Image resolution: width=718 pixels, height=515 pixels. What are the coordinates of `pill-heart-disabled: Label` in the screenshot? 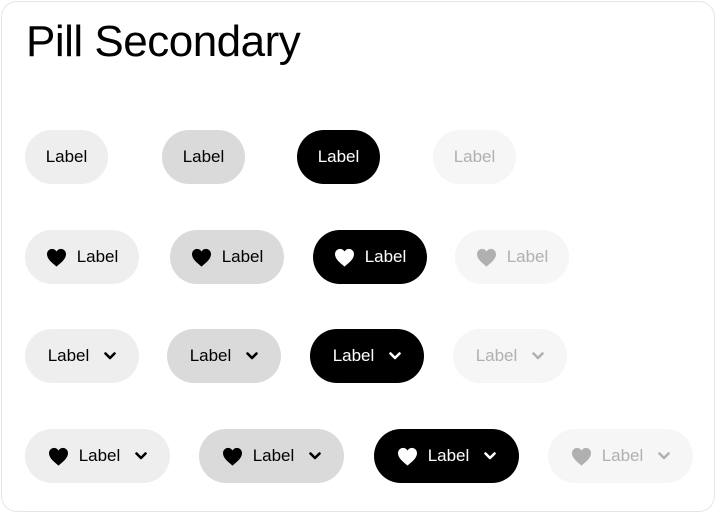 It's located at (512, 257).